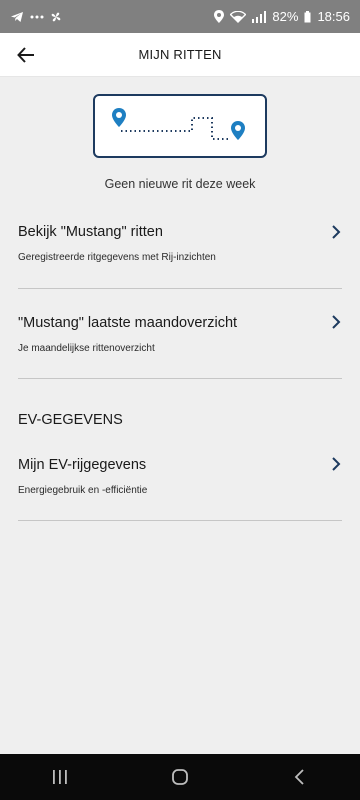  I want to click on battery-text: 82%, so click(285, 16).